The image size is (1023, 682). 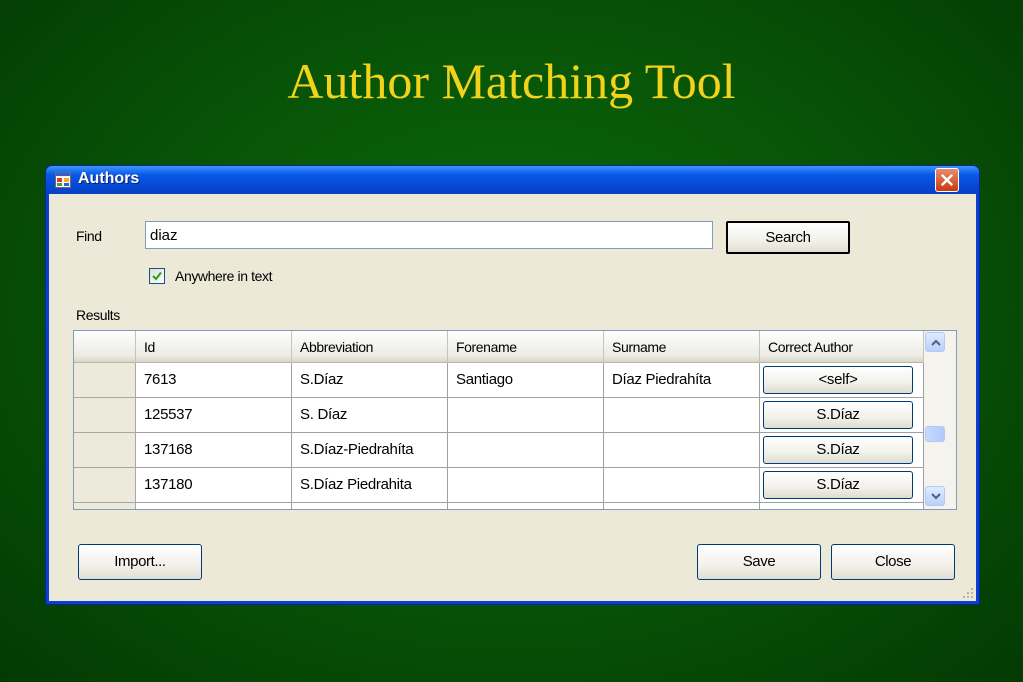 What do you see at coordinates (370, 380) in the screenshot?
I see `cell-abbreviation: S.Díaz` at bounding box center [370, 380].